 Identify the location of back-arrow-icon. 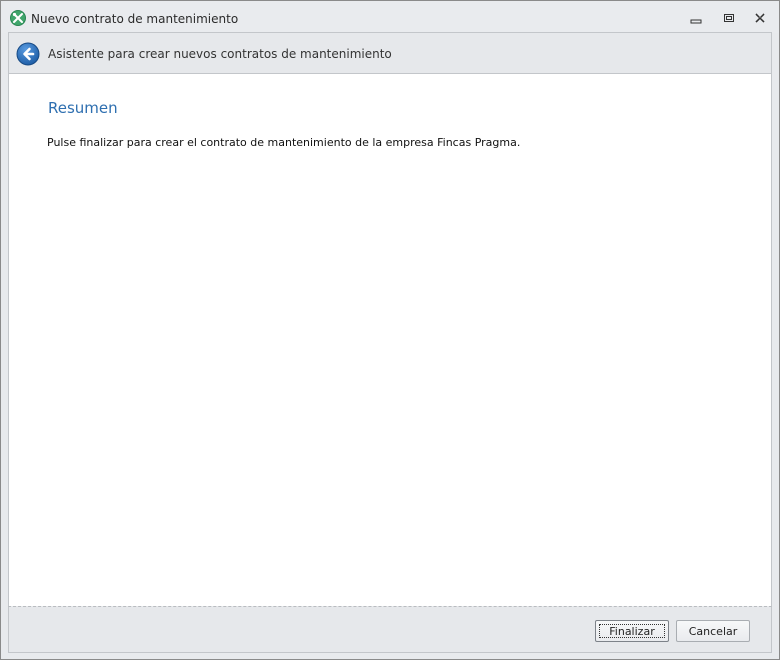
(28, 54).